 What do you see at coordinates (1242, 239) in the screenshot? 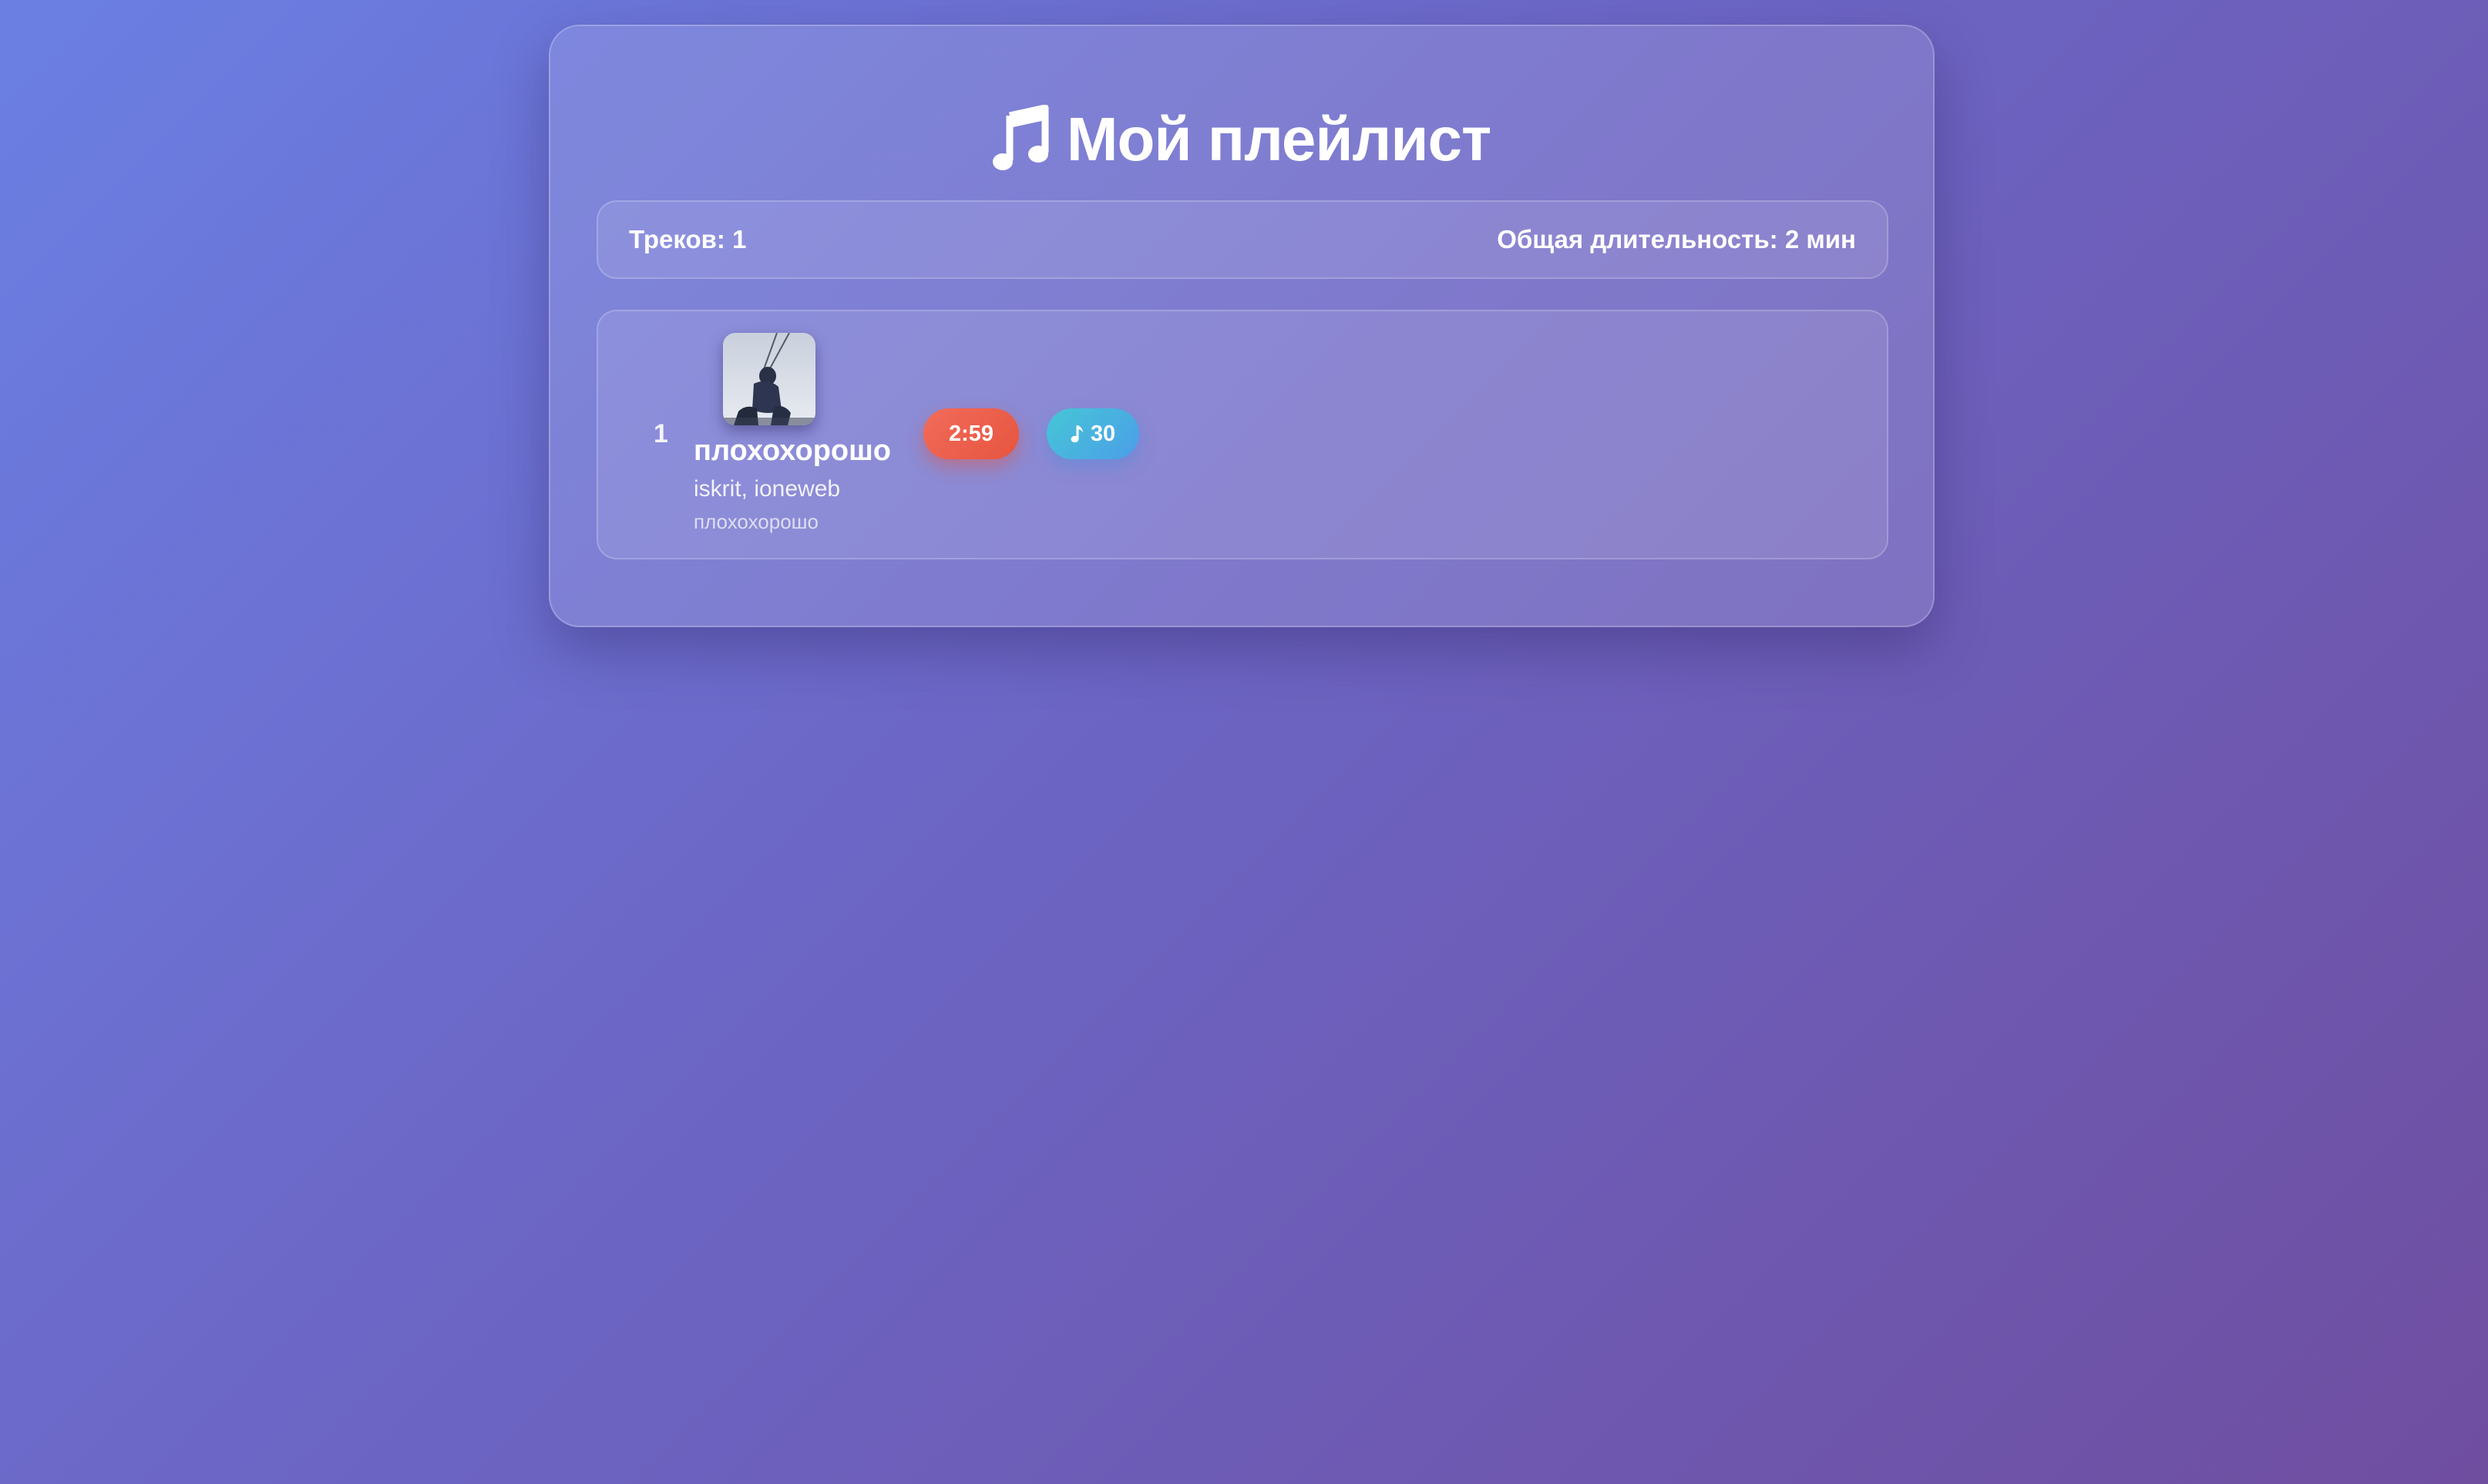
I see `playlist-stats: Треков: 1 Общая длительность: 2 мин` at bounding box center [1242, 239].